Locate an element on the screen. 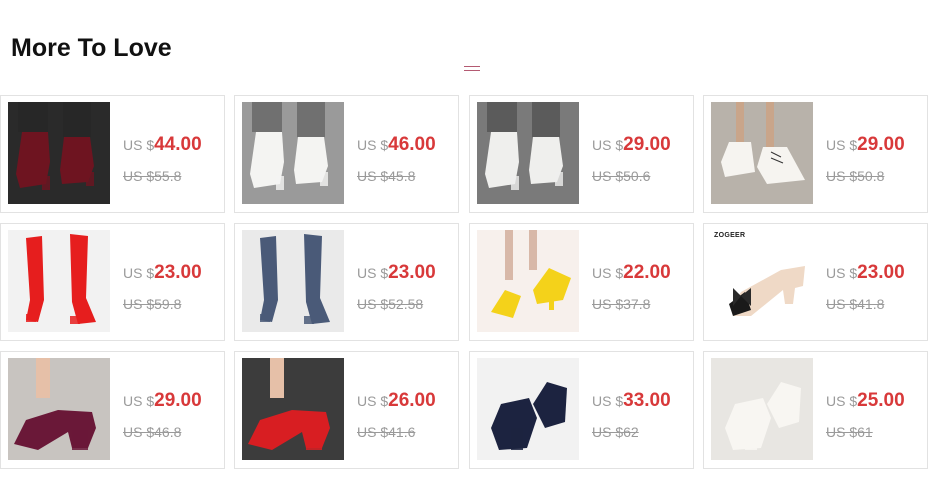 The image size is (943, 496). product-card: US $33.00 US $62 is located at coordinates (581, 410).